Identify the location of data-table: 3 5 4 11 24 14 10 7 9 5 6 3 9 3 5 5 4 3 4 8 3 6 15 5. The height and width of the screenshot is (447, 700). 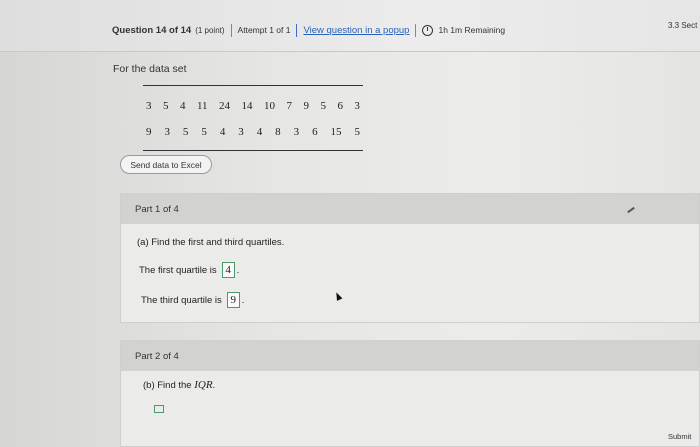
(253, 118).